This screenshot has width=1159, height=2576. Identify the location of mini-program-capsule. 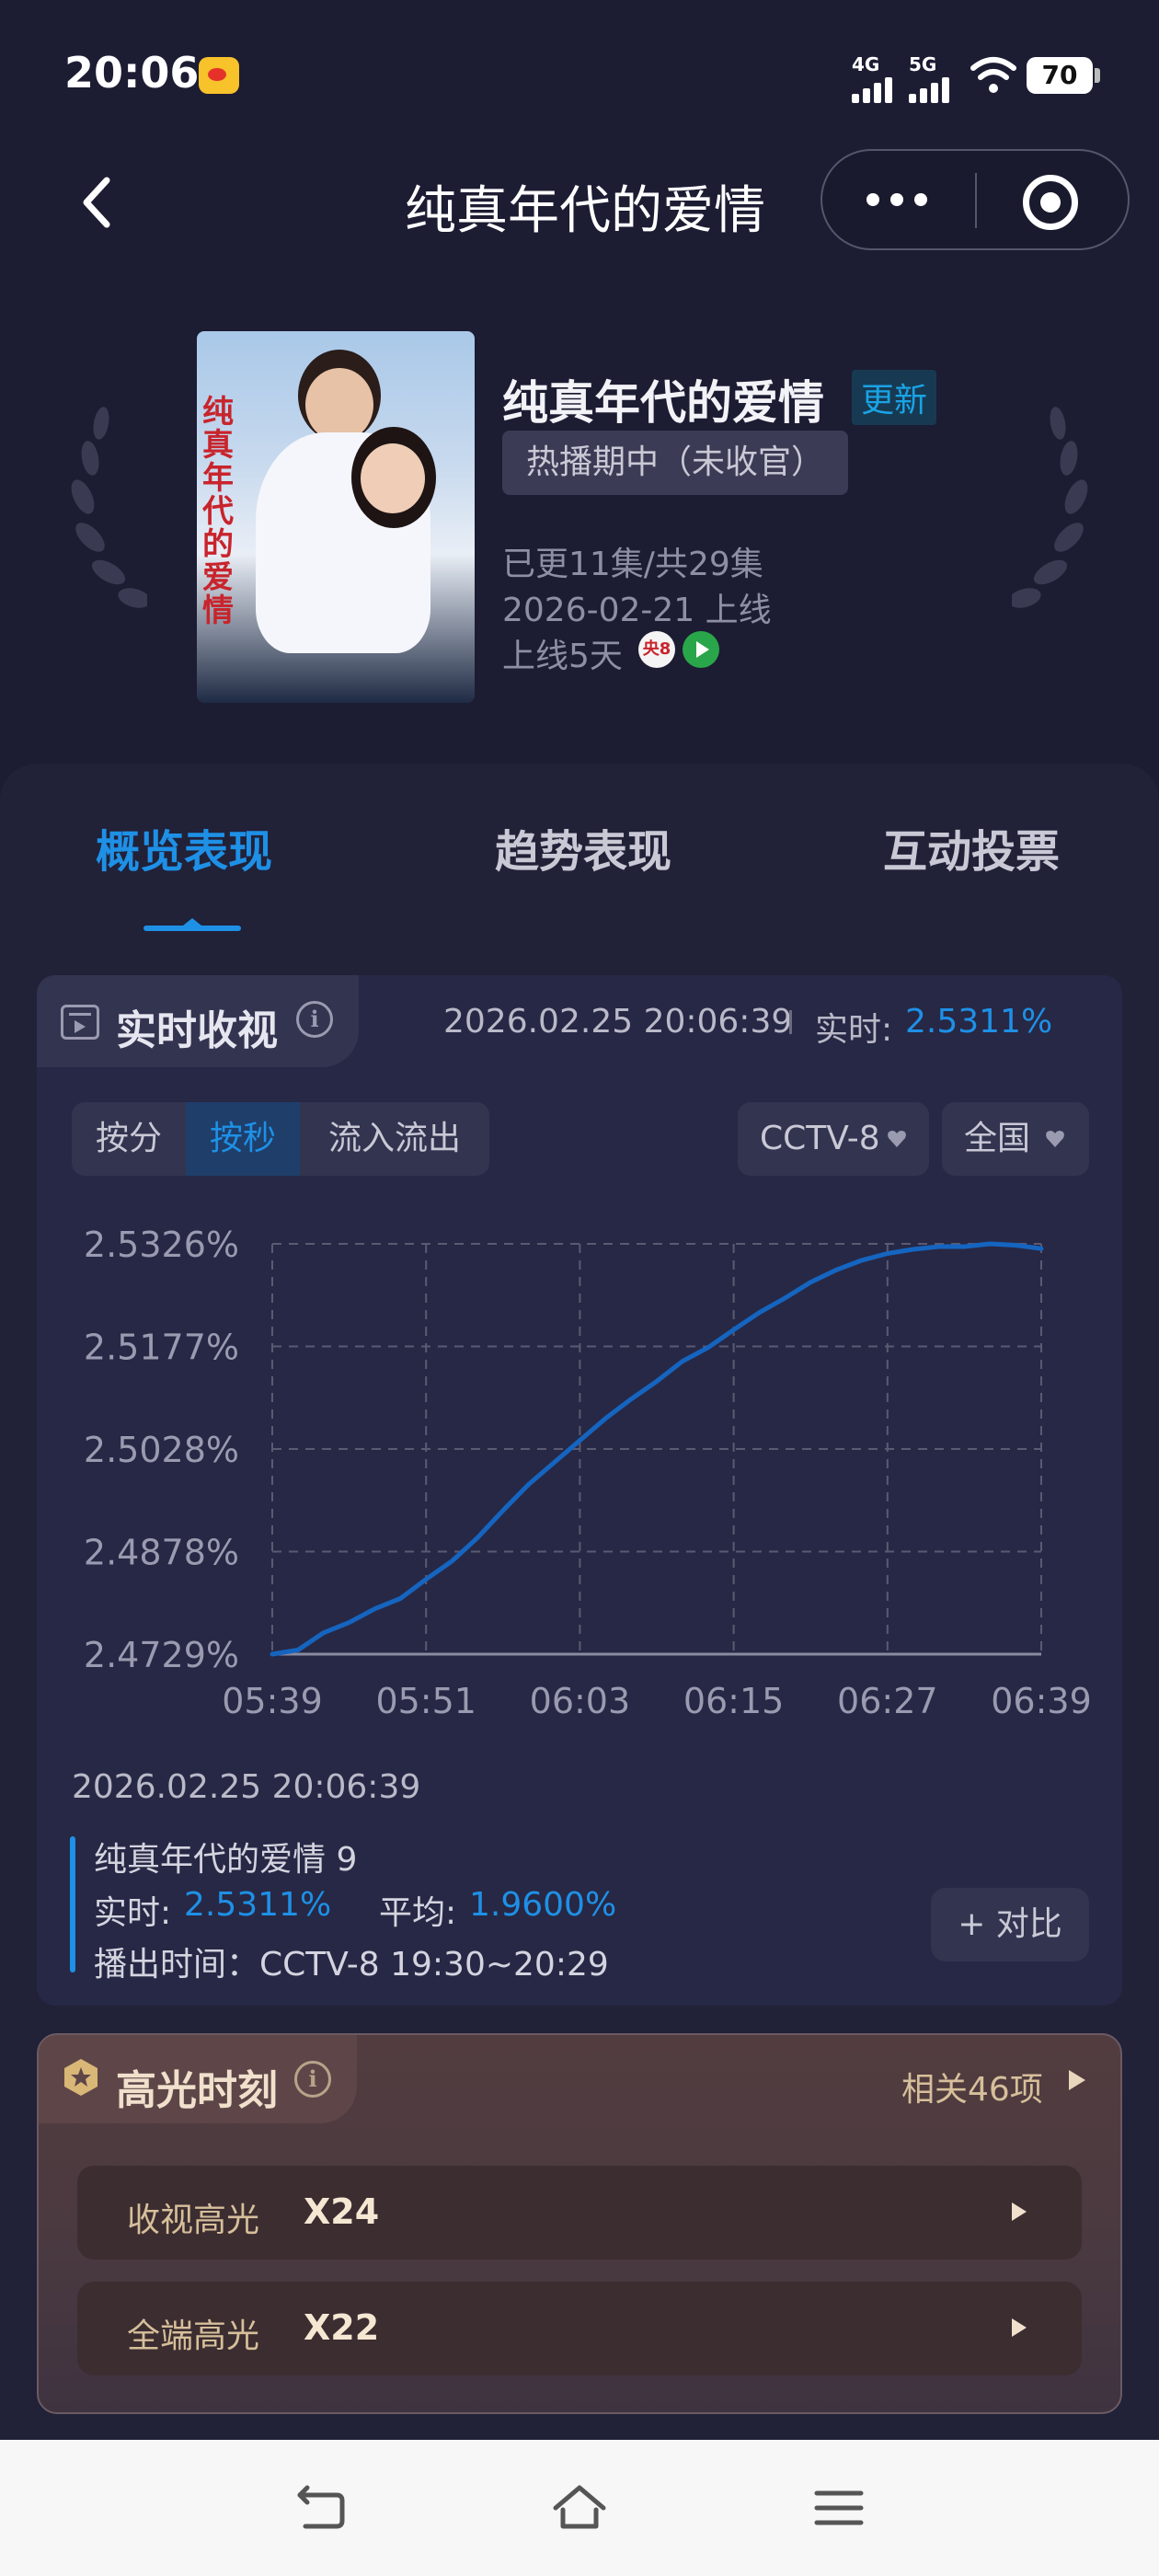
(975, 199).